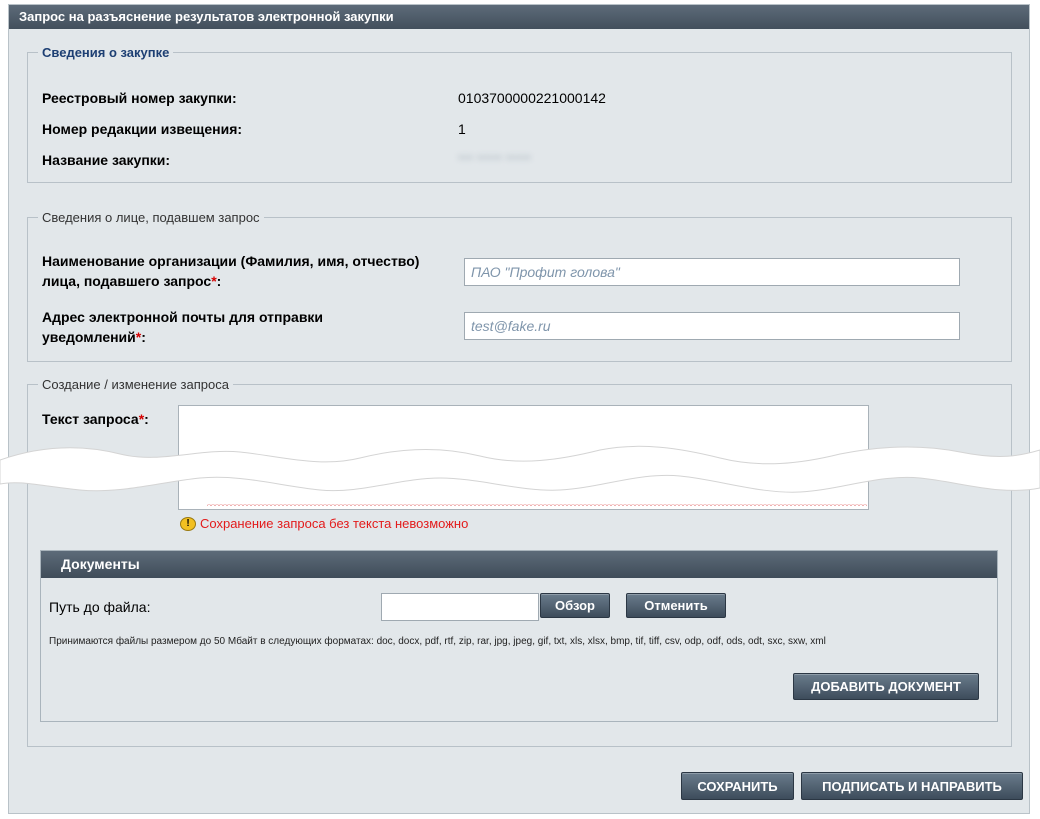 This screenshot has width=1040, height=819. Describe the element at coordinates (712, 272) in the screenshot. I see `org-name-input` at that location.